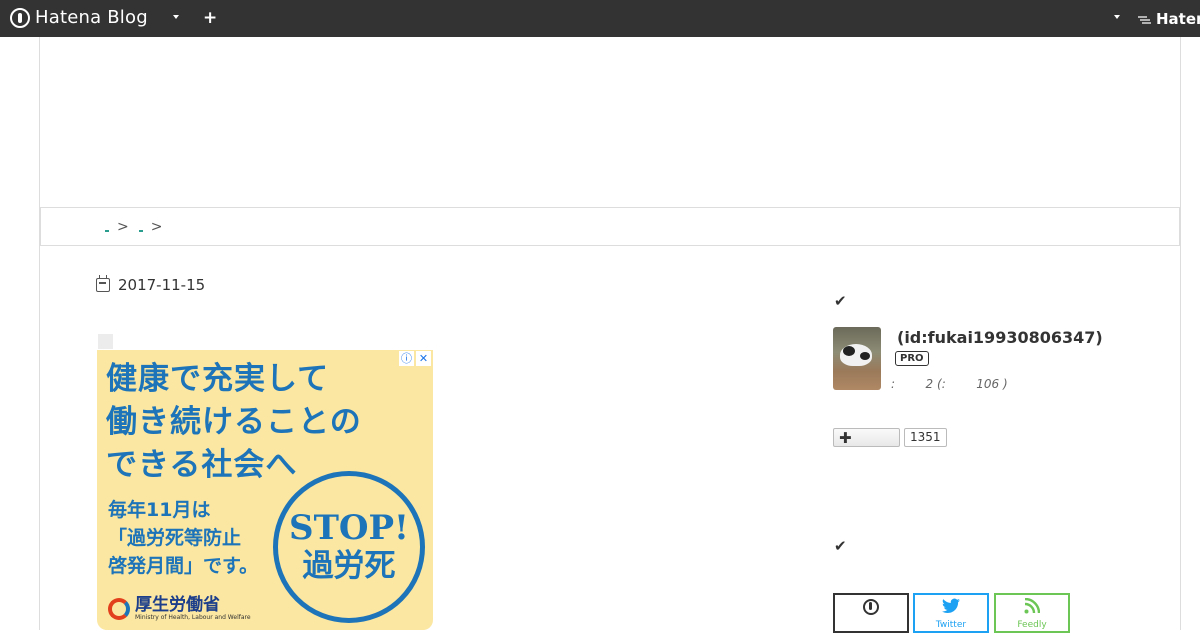 The height and width of the screenshot is (633, 1200). I want to click on chevron-down-icon, so click(176, 17).